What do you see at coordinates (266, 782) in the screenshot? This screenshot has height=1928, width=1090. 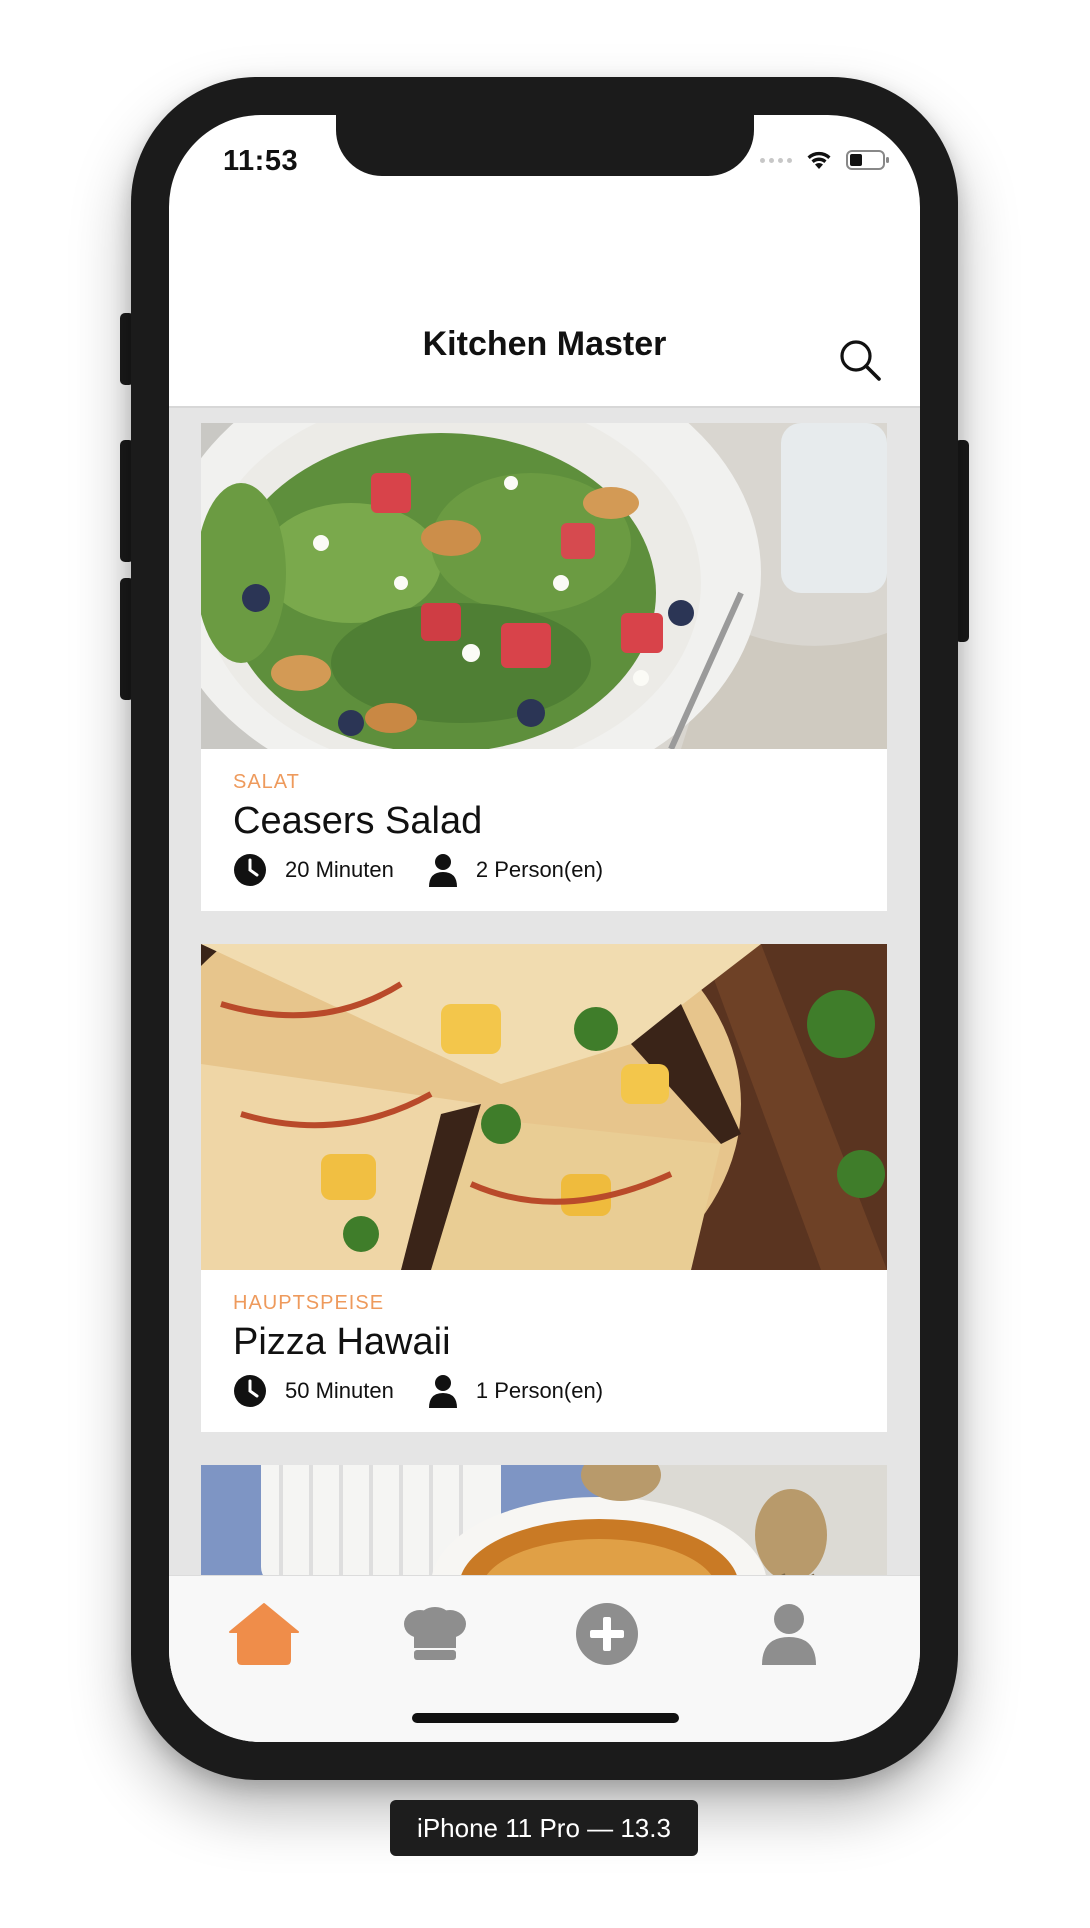 I see `recipe-category: SALAT` at bounding box center [266, 782].